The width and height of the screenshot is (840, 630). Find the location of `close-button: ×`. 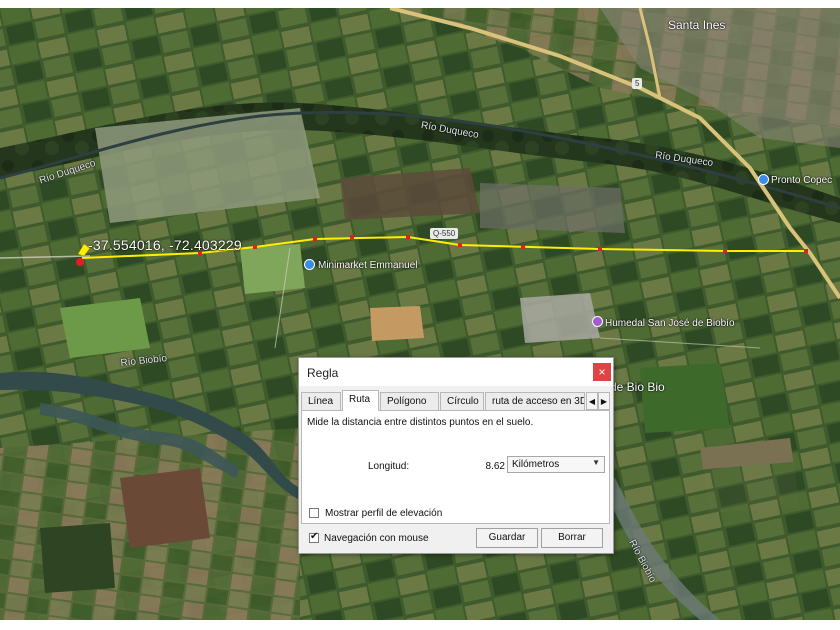

close-button: × is located at coordinates (602, 372).